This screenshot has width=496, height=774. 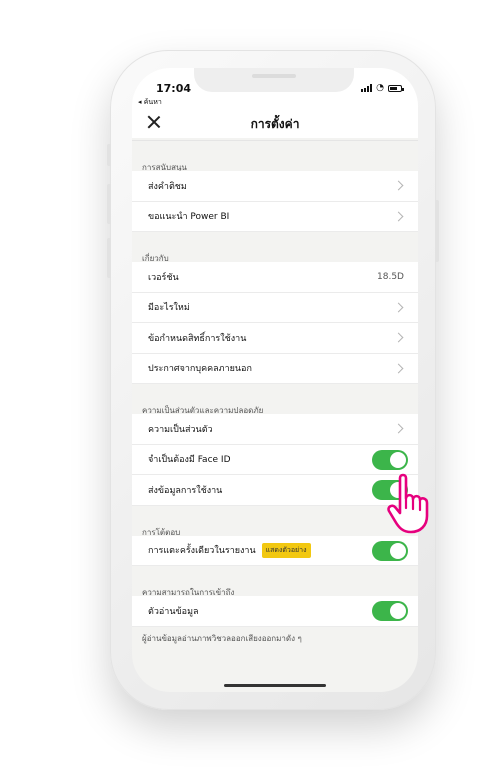 What do you see at coordinates (275, 490) in the screenshot?
I see `row-send-usage-data: ส่งข้อมูลการใช้งาน` at bounding box center [275, 490].